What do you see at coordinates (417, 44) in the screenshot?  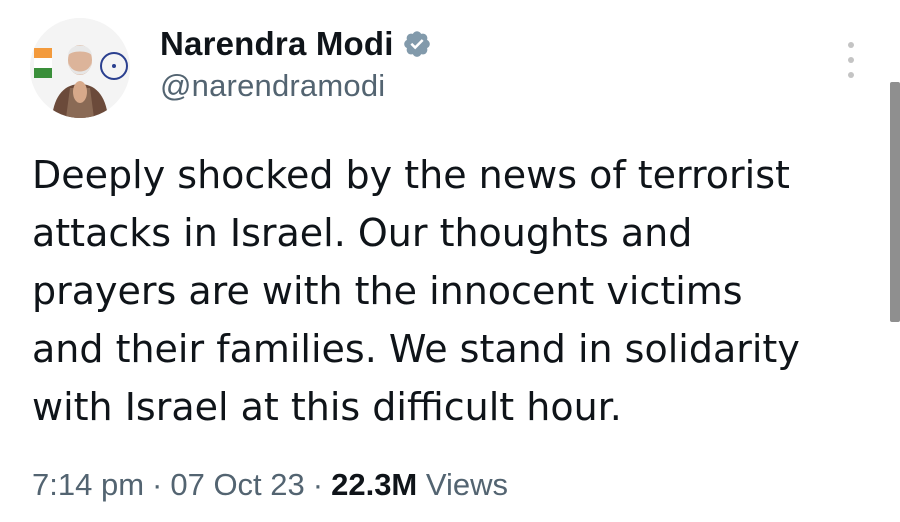 I see `verified-badge-icon` at bounding box center [417, 44].